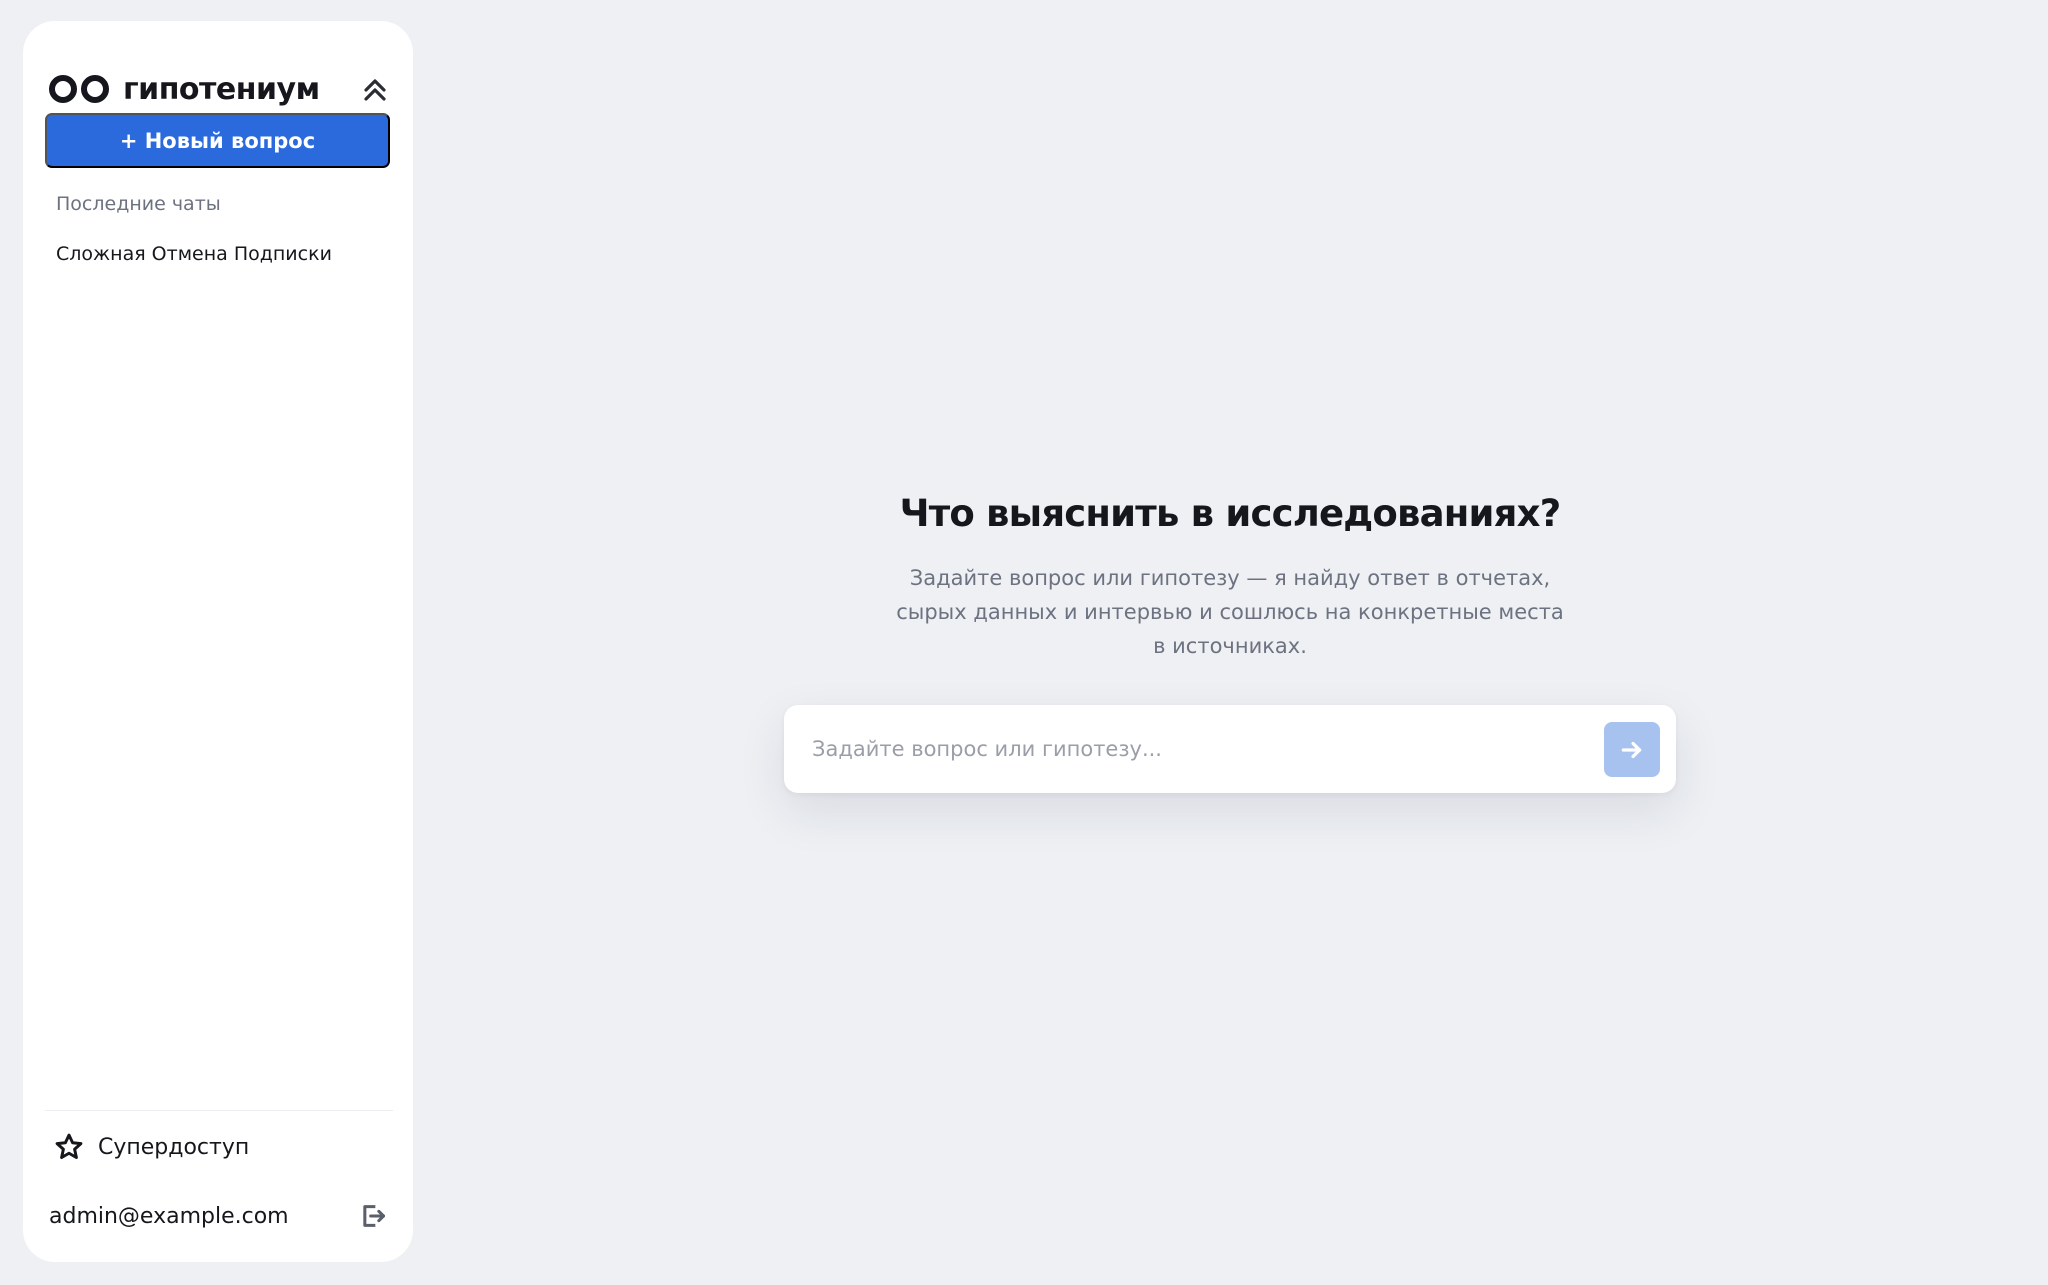 This screenshot has height=1285, width=2048. I want to click on brand-name: гипотениум, so click(221, 89).